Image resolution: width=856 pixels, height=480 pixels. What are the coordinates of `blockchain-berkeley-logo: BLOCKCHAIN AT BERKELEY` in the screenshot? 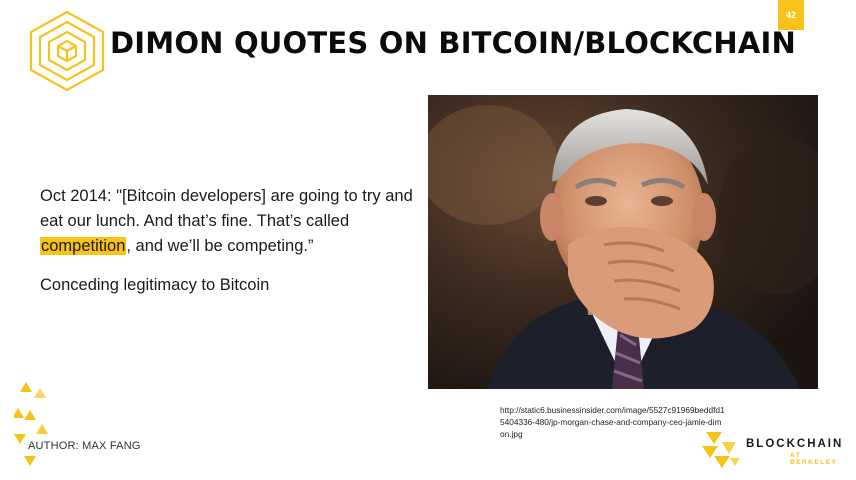 It's located at (775, 450).